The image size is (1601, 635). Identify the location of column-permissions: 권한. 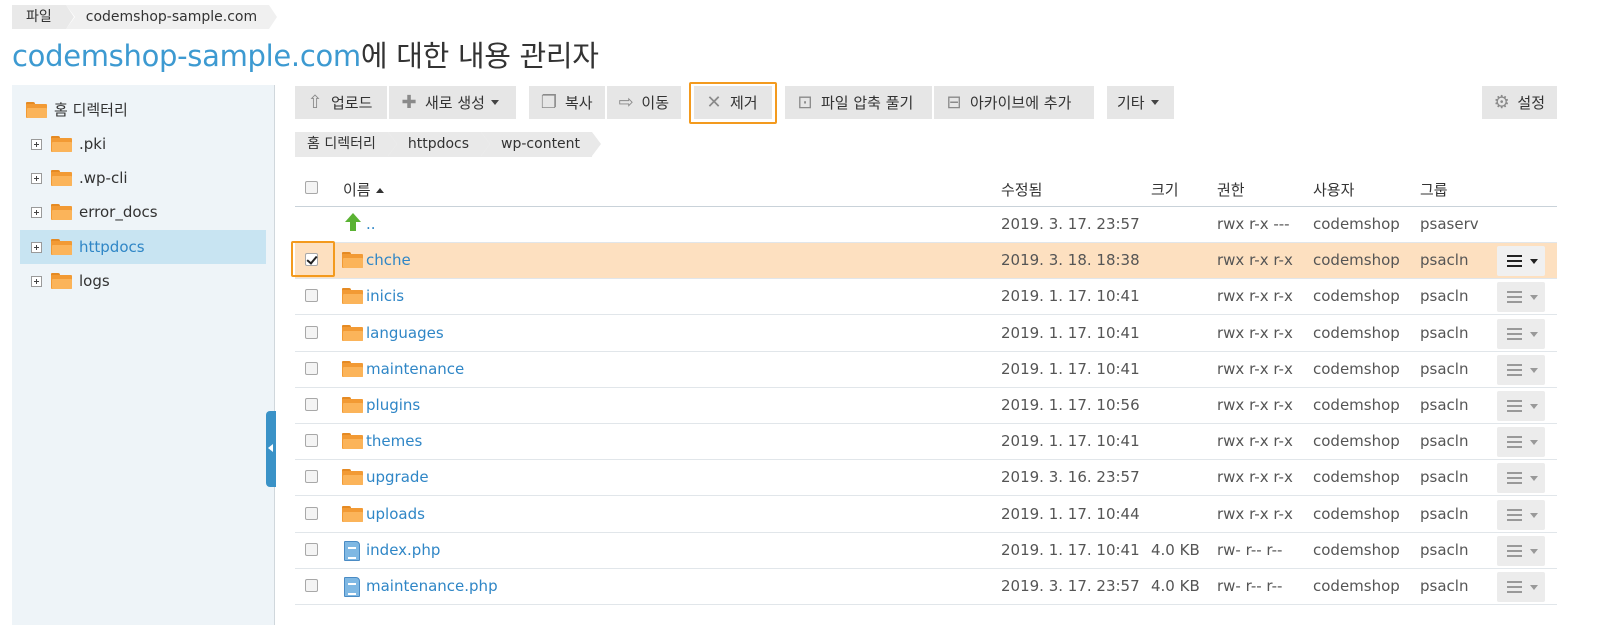
(1231, 189).